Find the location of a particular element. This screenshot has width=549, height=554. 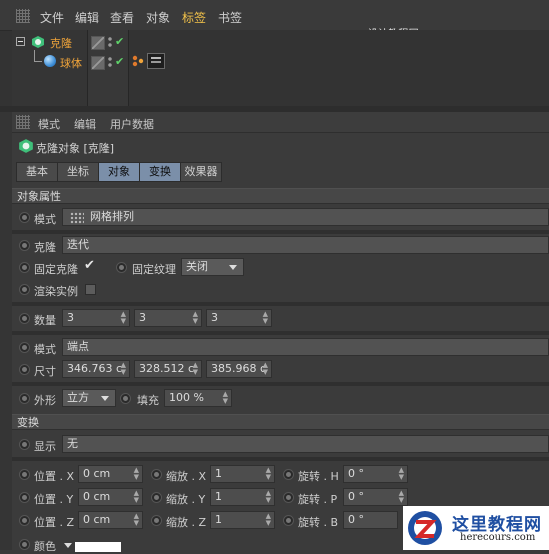

menu-file: 文件 is located at coordinates (52, 17).